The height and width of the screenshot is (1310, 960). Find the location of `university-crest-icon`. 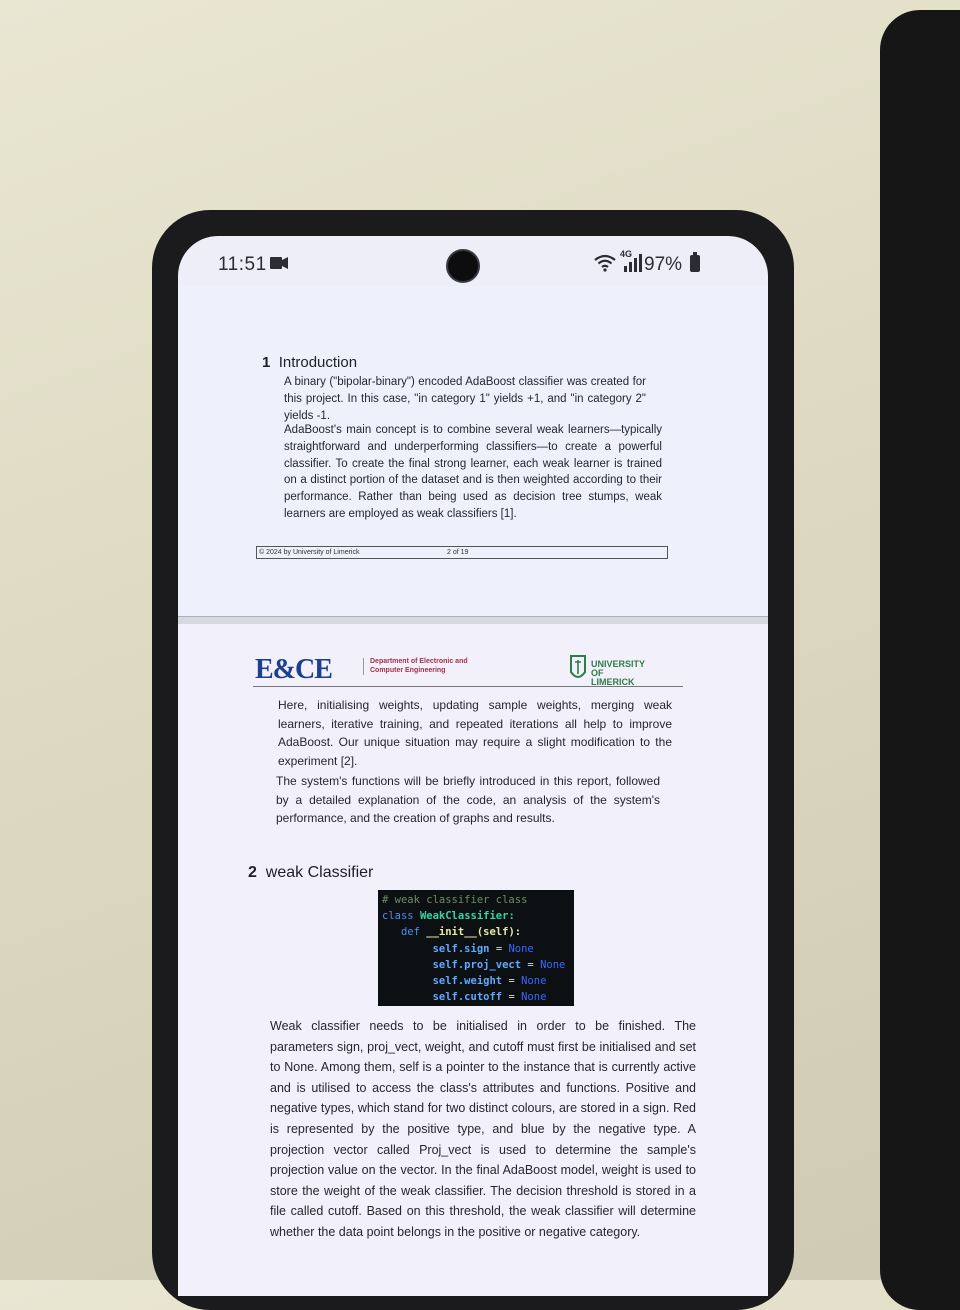

university-crest-icon is located at coordinates (578, 666).